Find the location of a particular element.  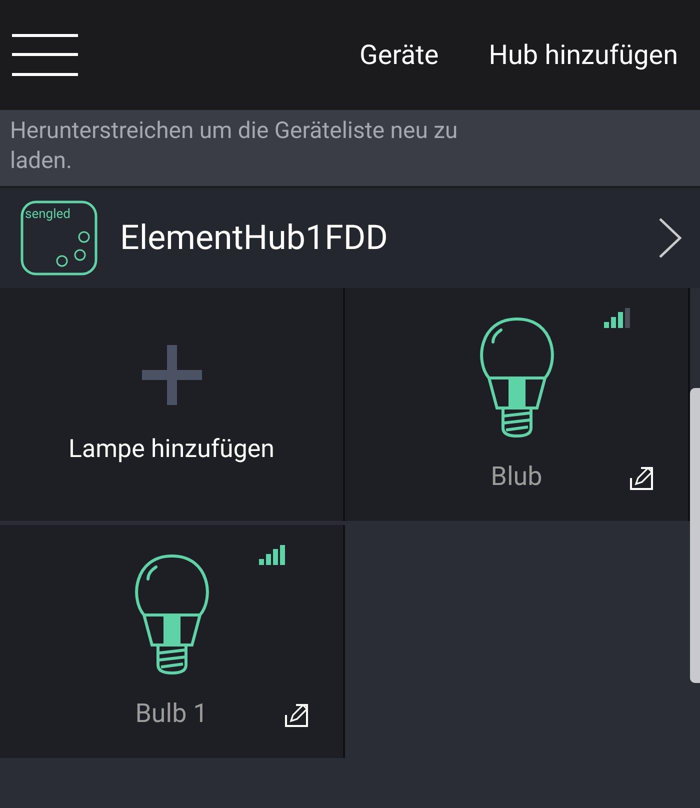

chevron-right-icon is located at coordinates (670, 238).